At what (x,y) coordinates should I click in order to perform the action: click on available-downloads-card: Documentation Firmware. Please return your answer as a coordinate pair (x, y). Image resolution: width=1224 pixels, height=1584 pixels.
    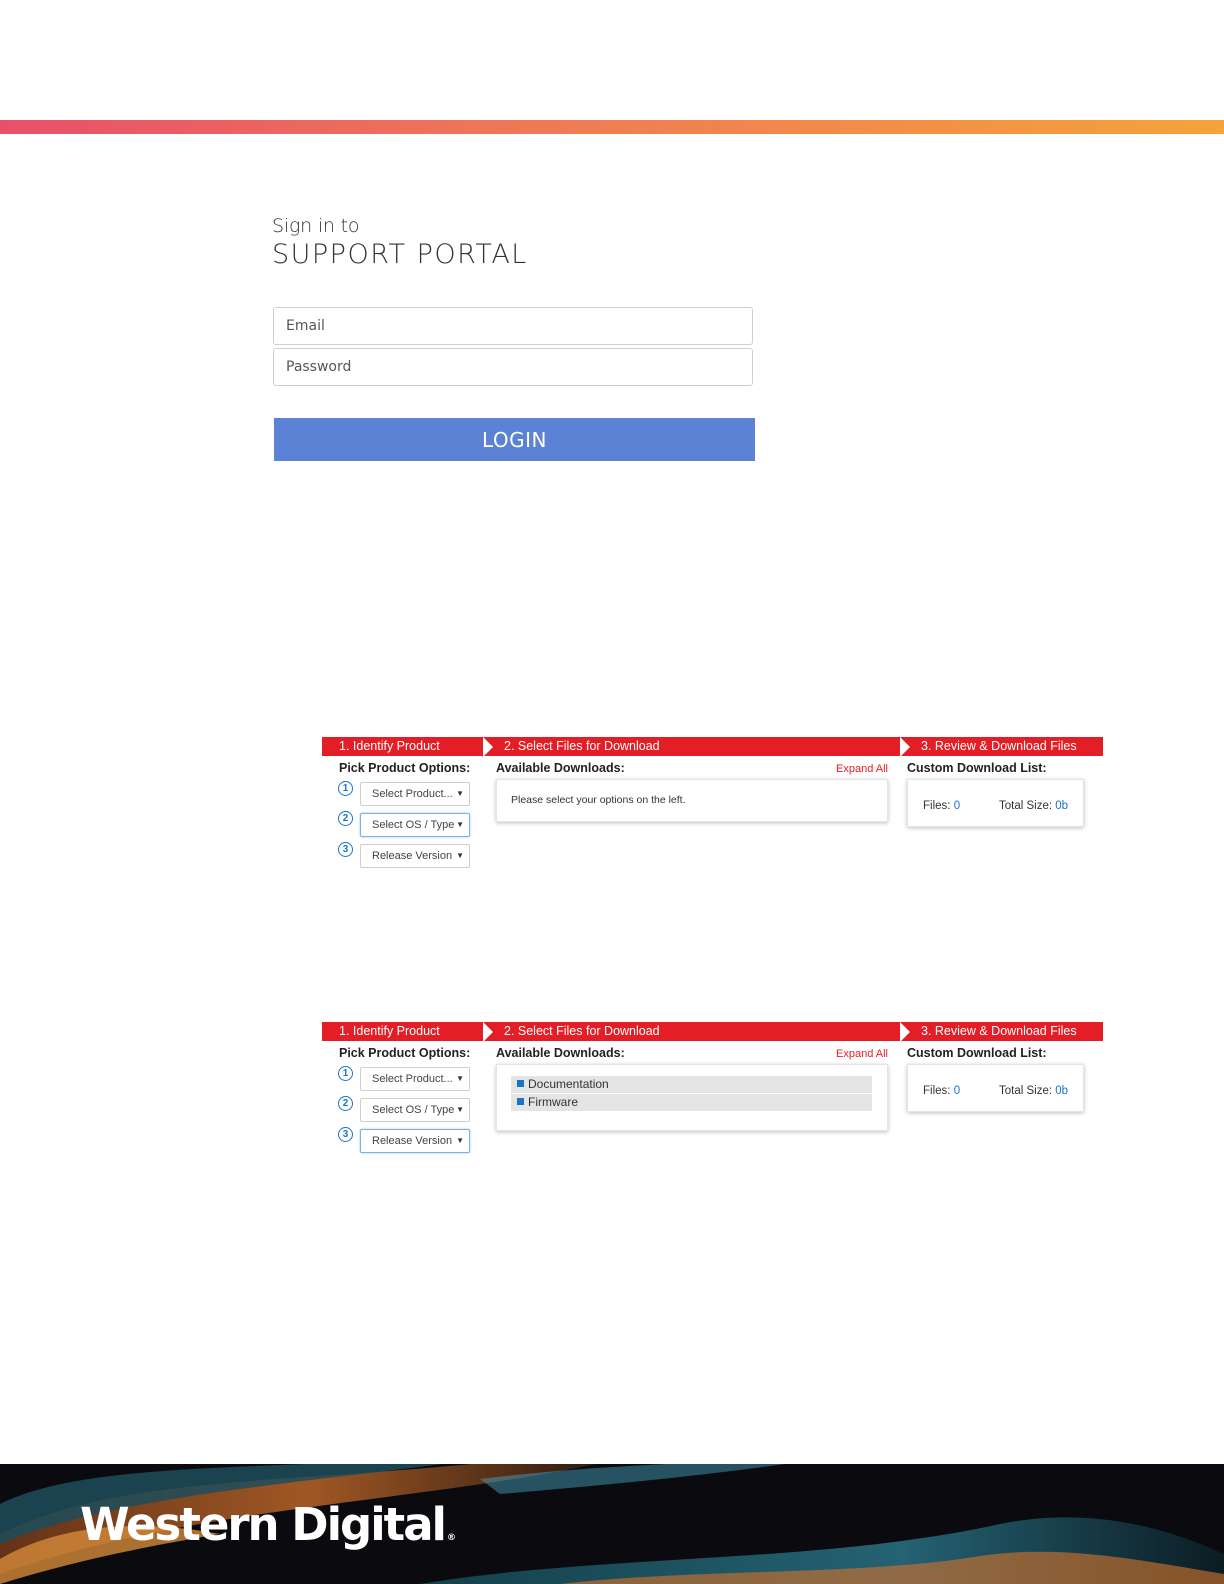
    Looking at the image, I should click on (692, 1097).